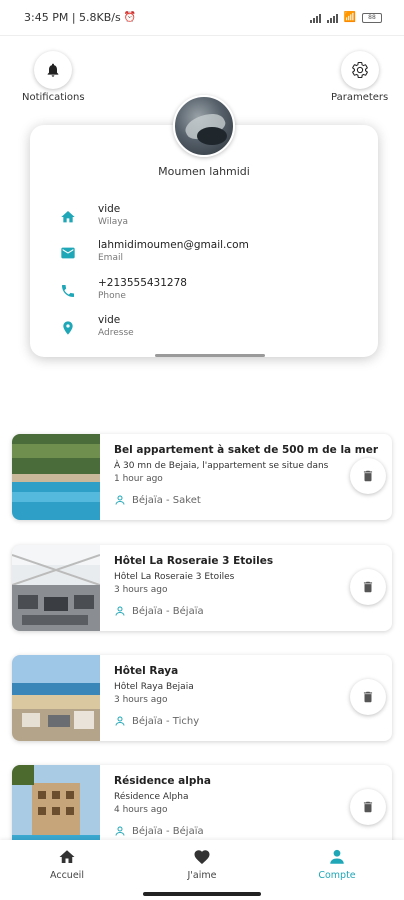 Image resolution: width=404 pixels, height=900 pixels. Describe the element at coordinates (94, 215) in the screenshot. I see `info-row-wilaya: vide Wilaya` at that location.